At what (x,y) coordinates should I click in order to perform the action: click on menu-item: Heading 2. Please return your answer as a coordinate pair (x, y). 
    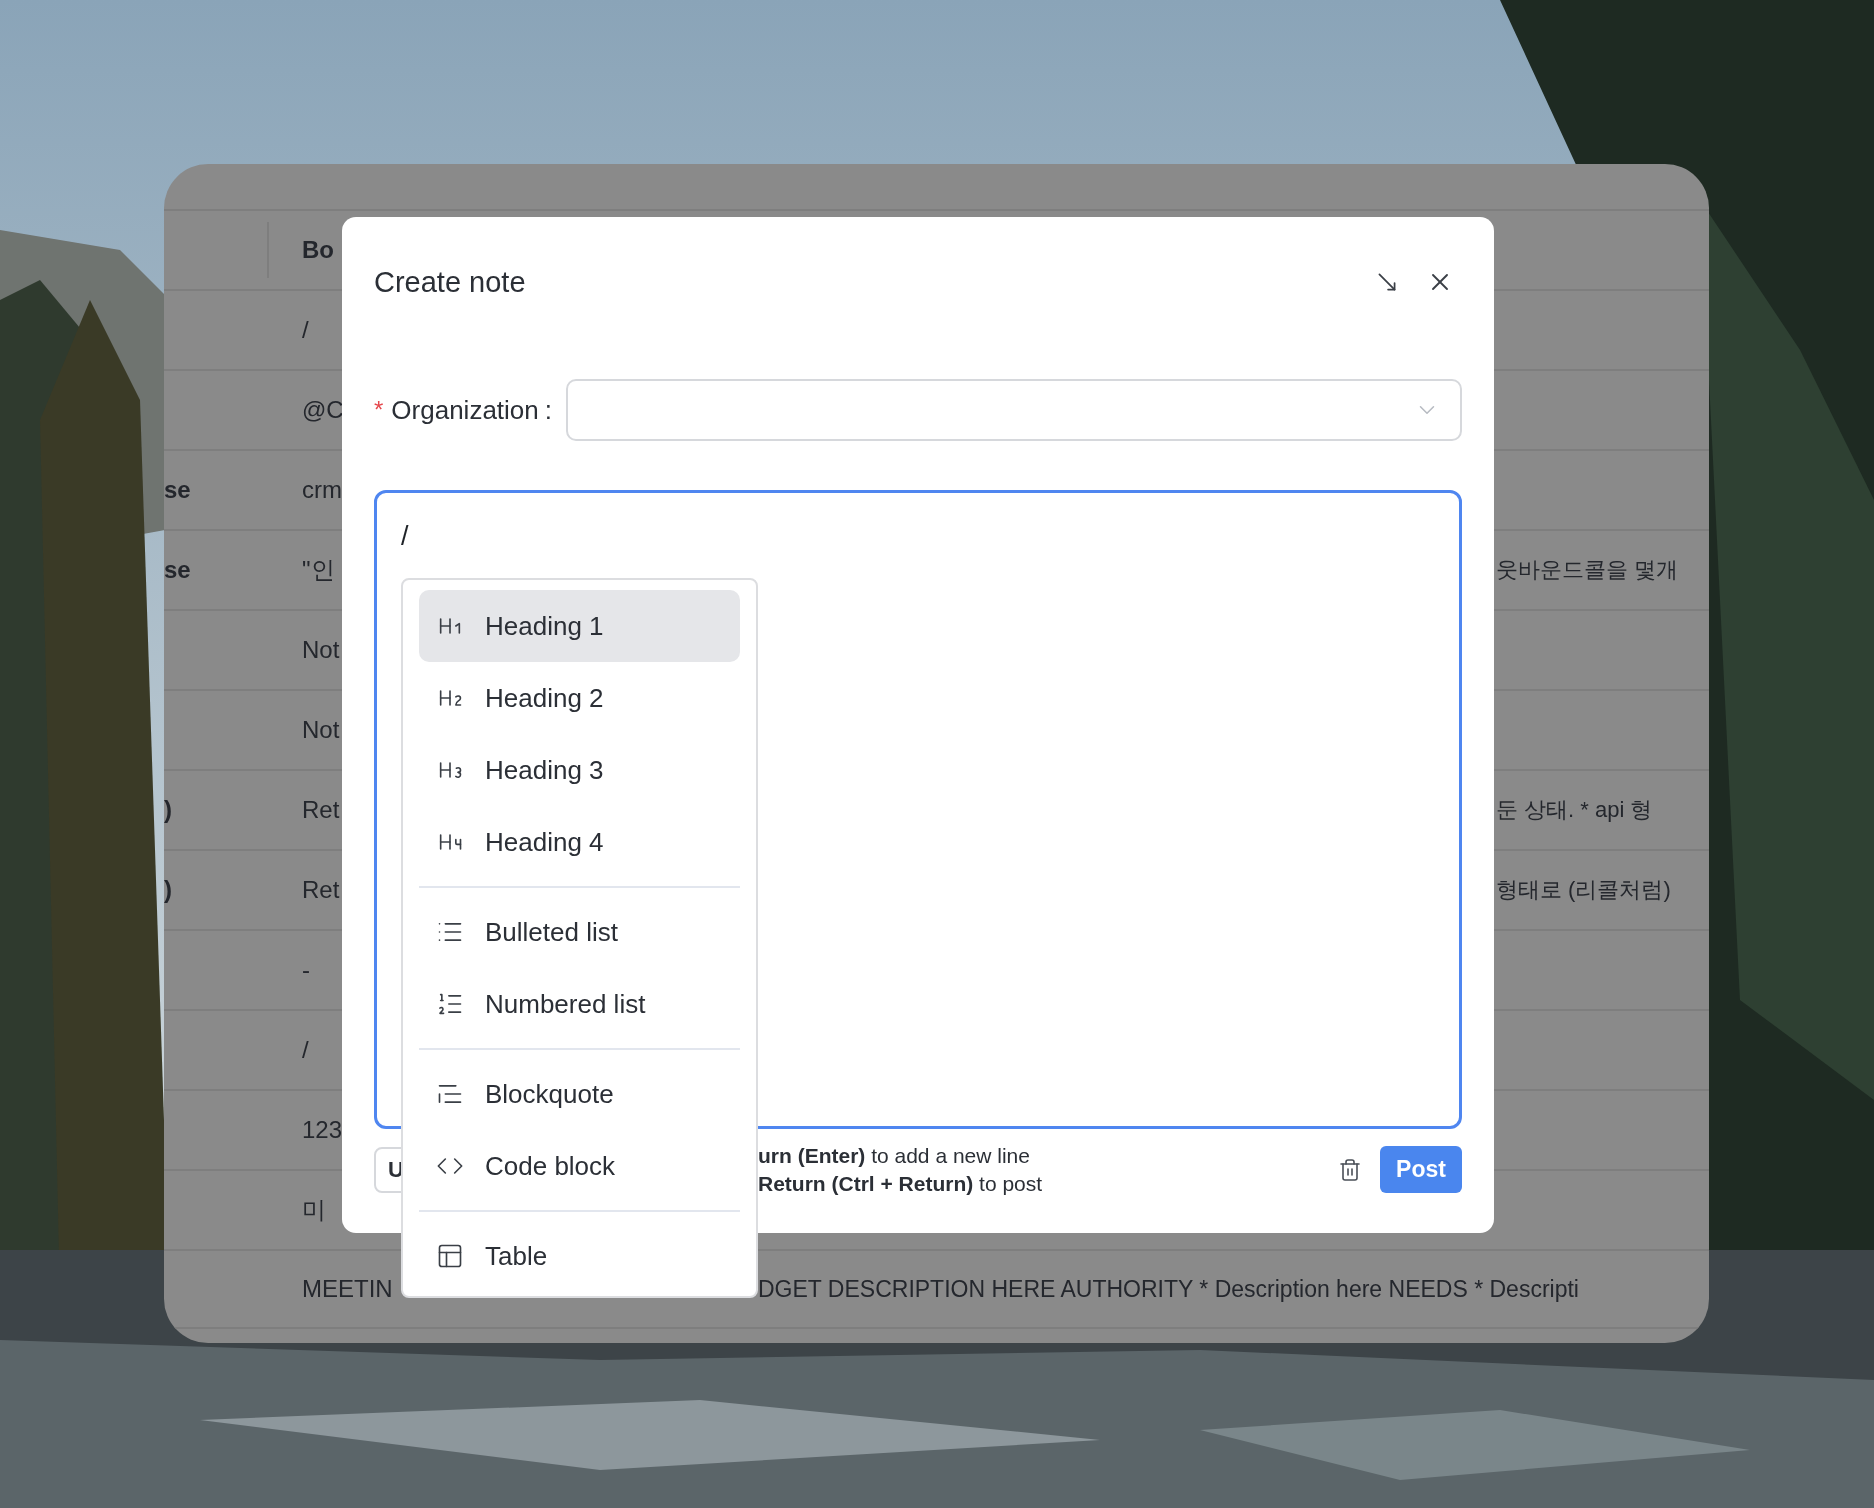
    Looking at the image, I should click on (579, 698).